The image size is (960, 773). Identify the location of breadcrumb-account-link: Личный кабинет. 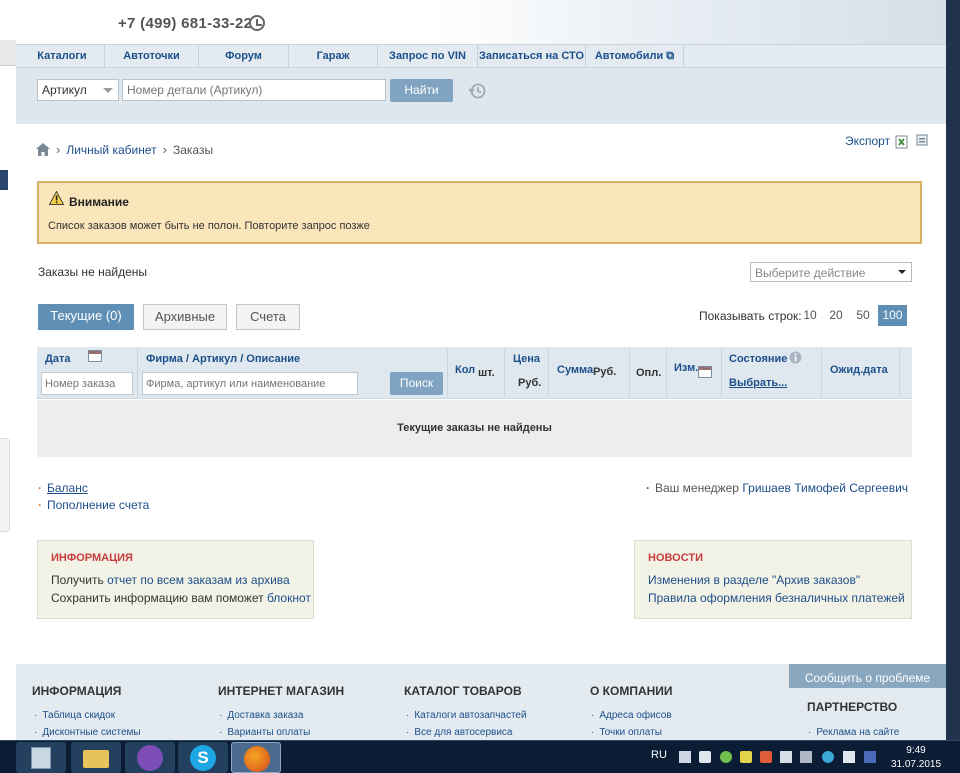
(111, 150).